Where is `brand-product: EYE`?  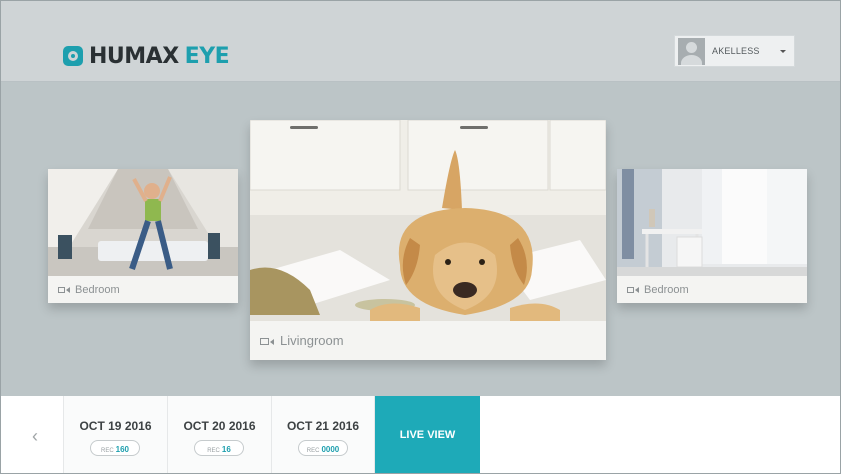
brand-product: EYE is located at coordinates (207, 56).